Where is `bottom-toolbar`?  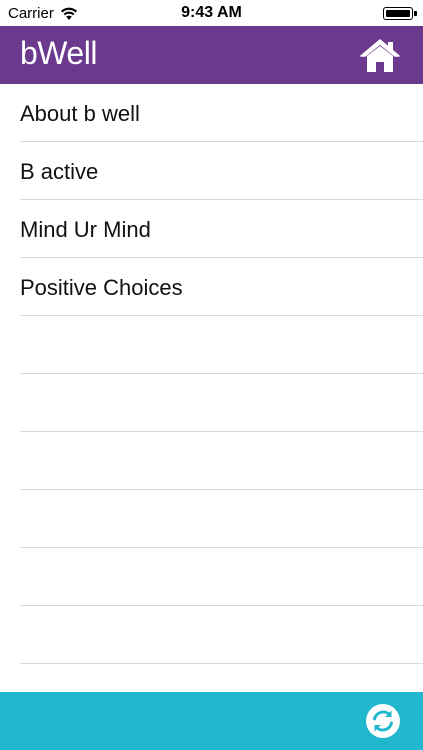
bottom-toolbar is located at coordinates (211, 721).